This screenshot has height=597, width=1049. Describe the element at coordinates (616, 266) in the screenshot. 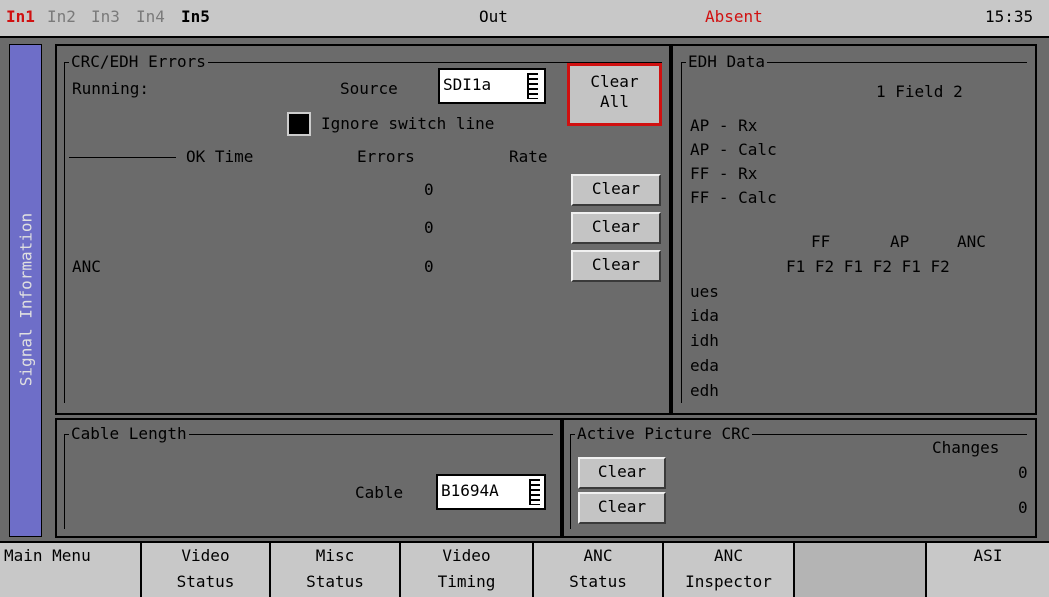

I see `row3-clear-button: Clear` at that location.